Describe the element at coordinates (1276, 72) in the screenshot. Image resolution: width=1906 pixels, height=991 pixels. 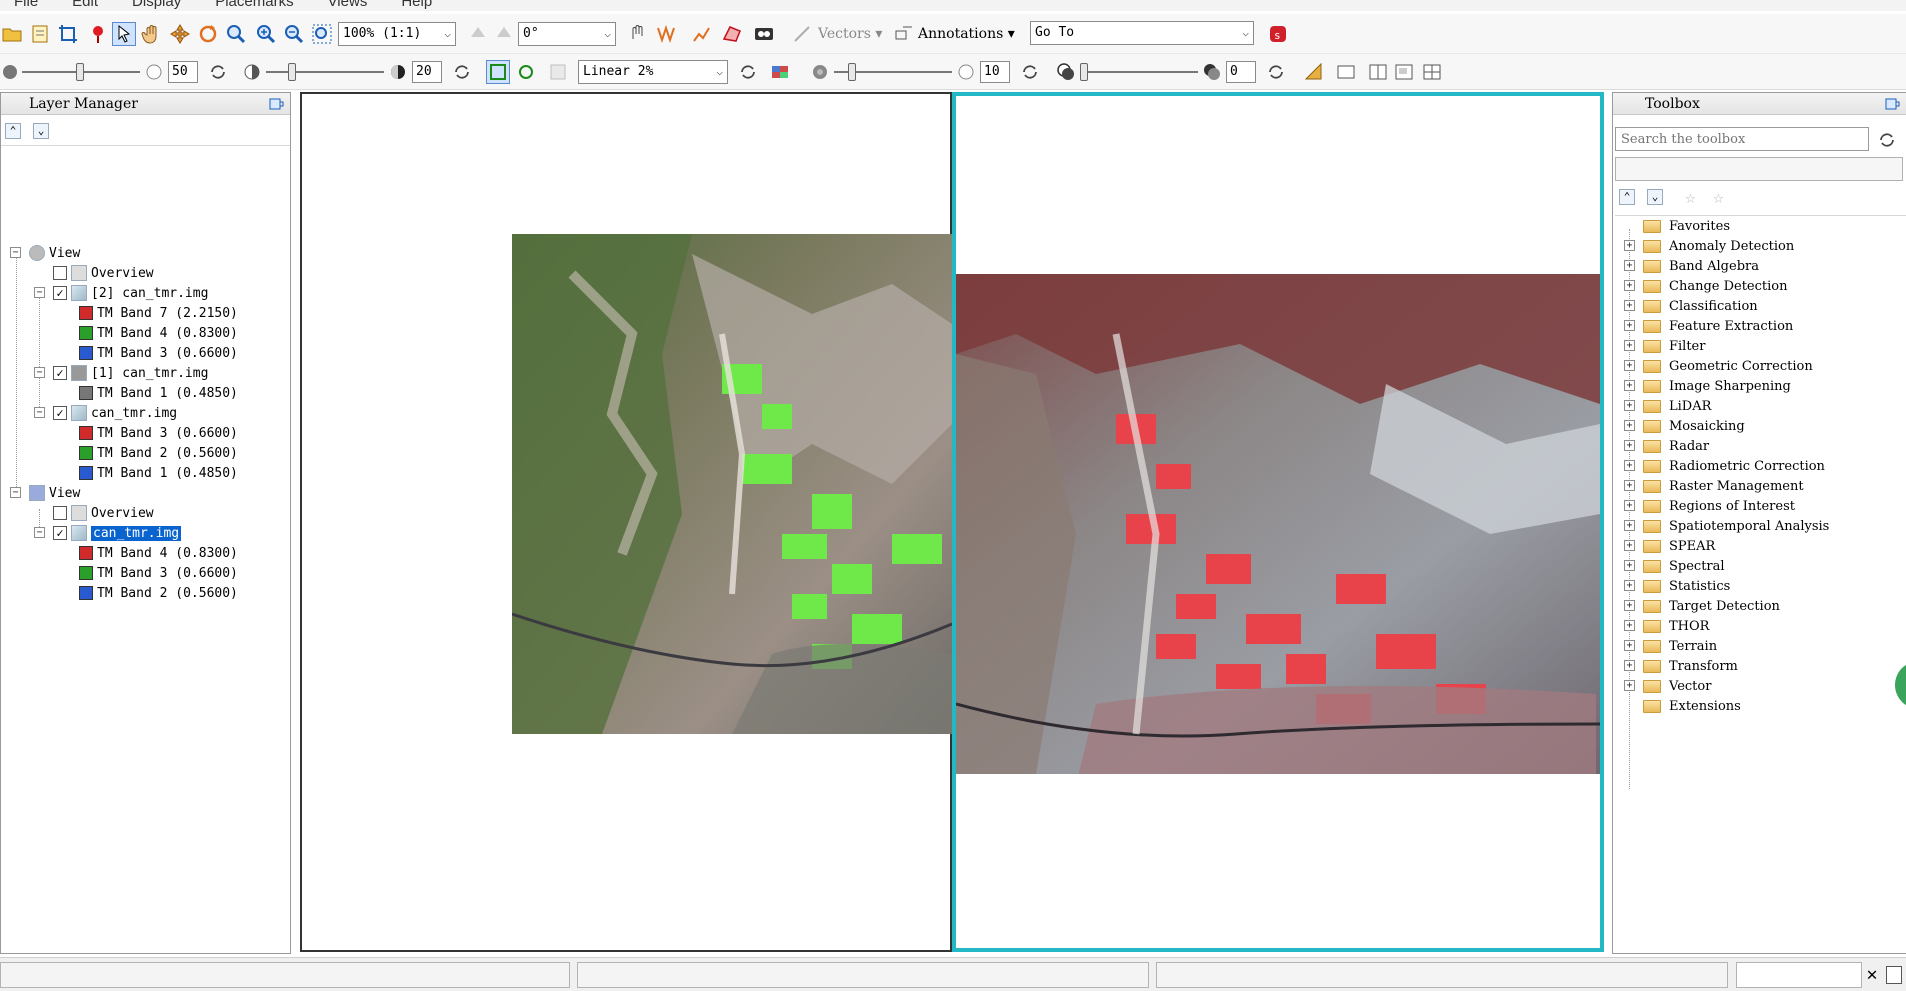
I see `reset-transparency-icon` at that location.